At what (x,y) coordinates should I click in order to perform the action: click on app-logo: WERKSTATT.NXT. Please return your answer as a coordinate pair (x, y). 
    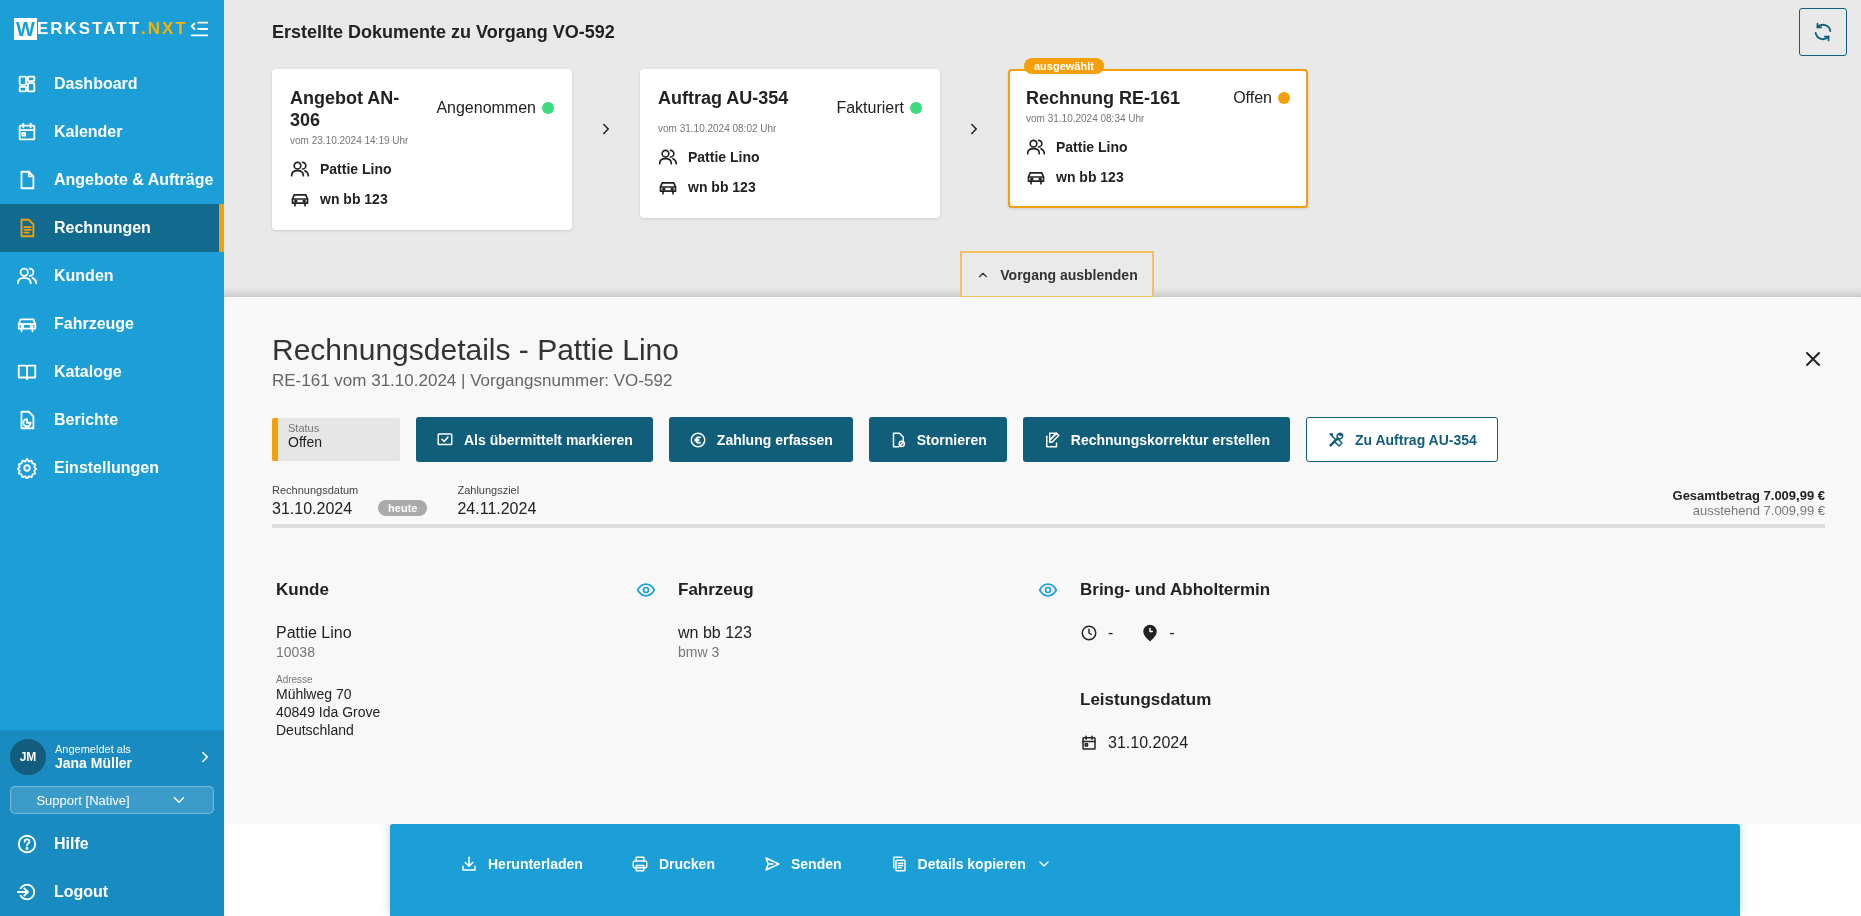
    Looking at the image, I should click on (101, 29).